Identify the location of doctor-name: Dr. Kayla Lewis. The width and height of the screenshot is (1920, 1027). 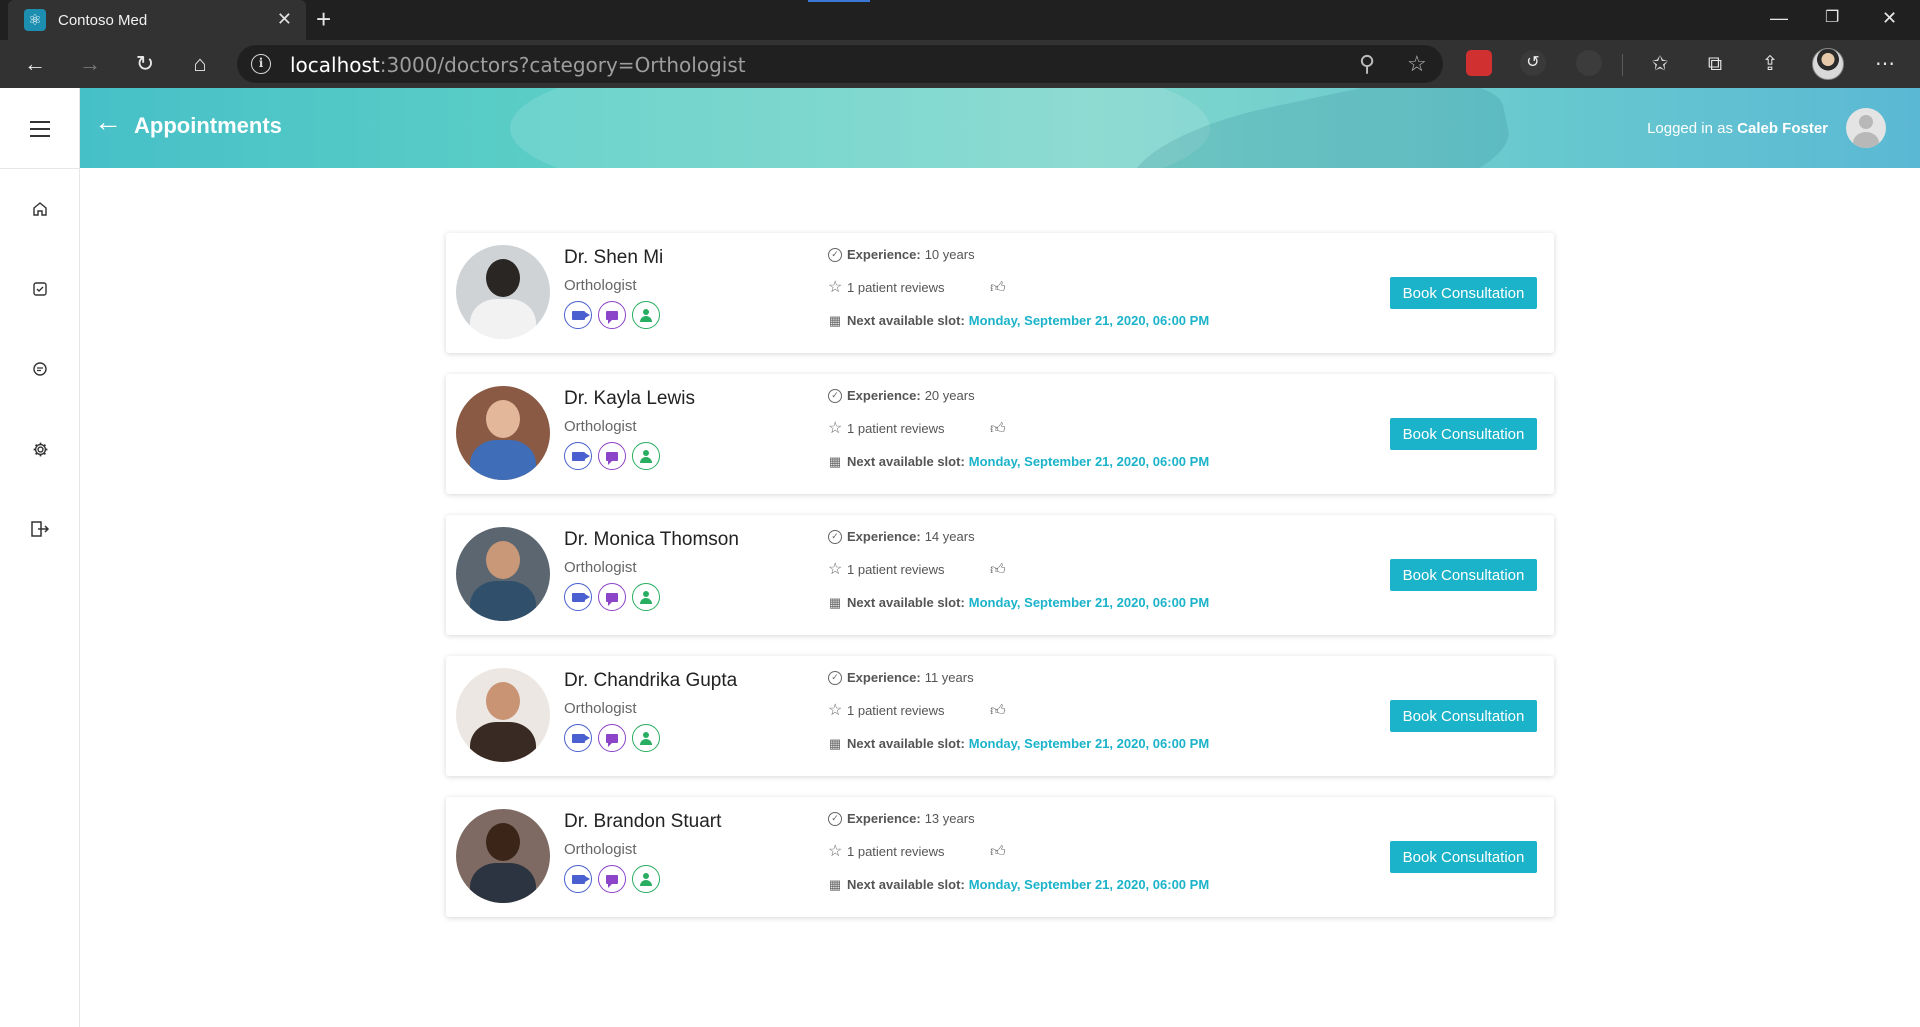
(629, 398).